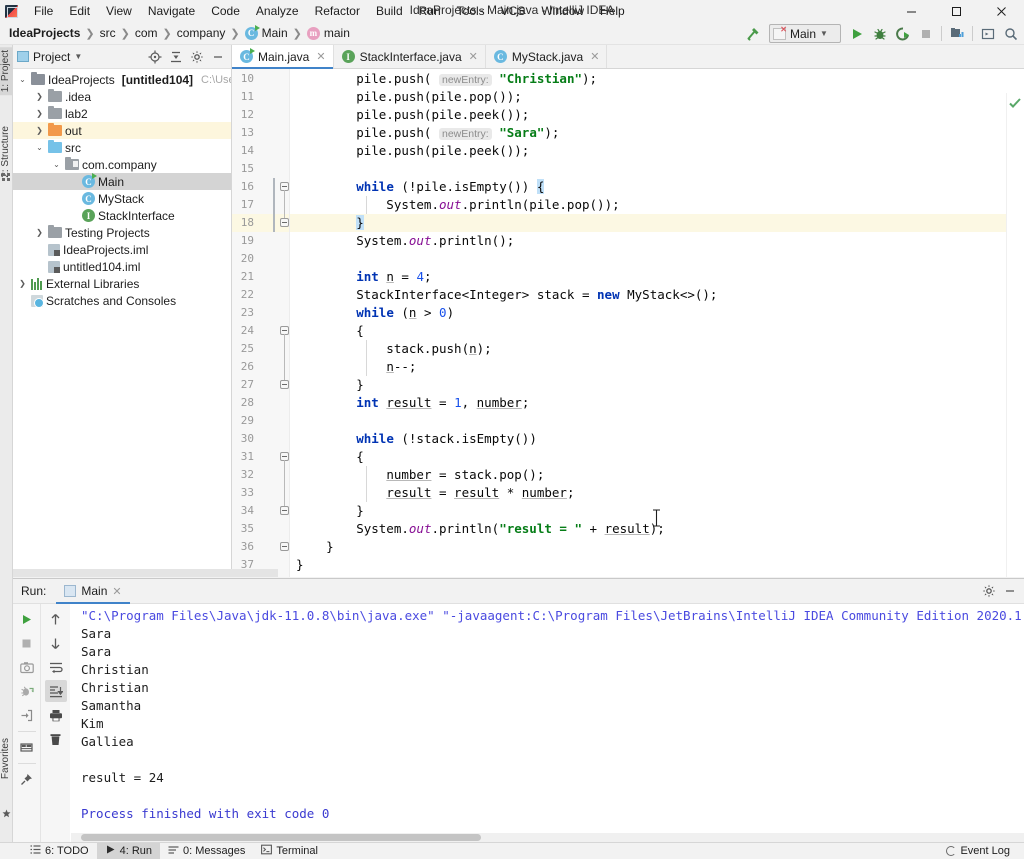 Image resolution: width=1024 pixels, height=859 pixels. I want to click on print-icon, so click(56, 715).